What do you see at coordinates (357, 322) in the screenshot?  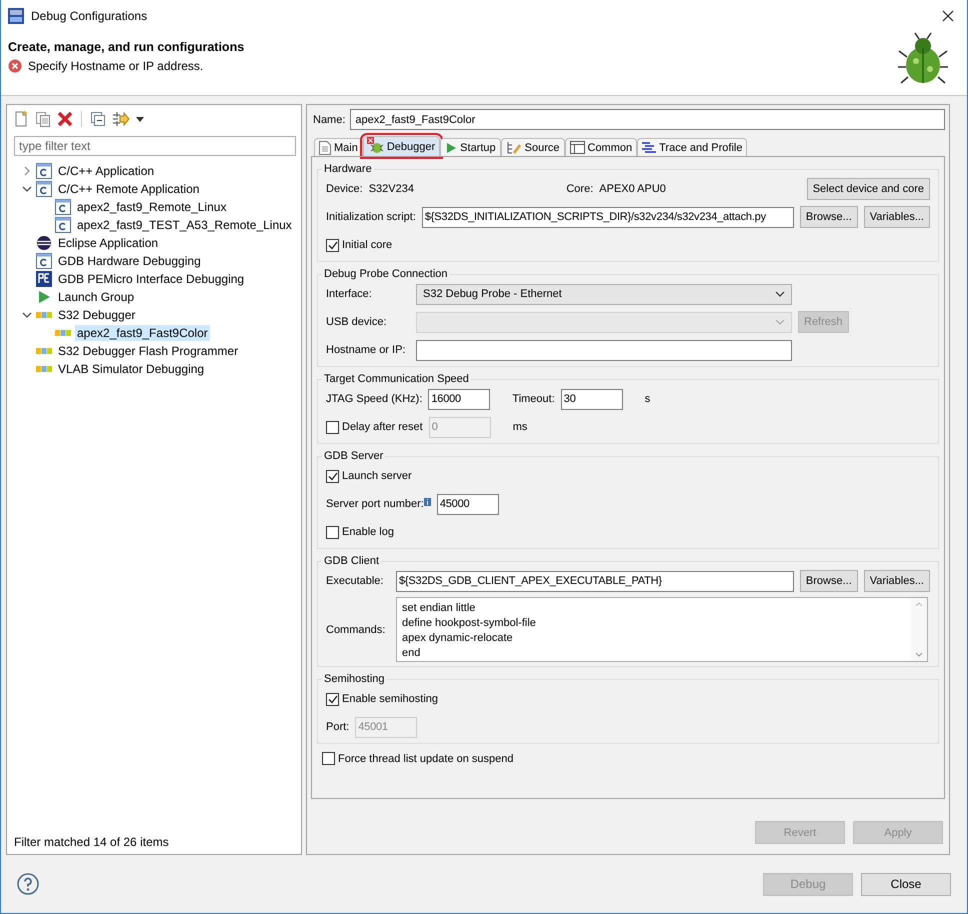 I see `field-label: USB device:` at bounding box center [357, 322].